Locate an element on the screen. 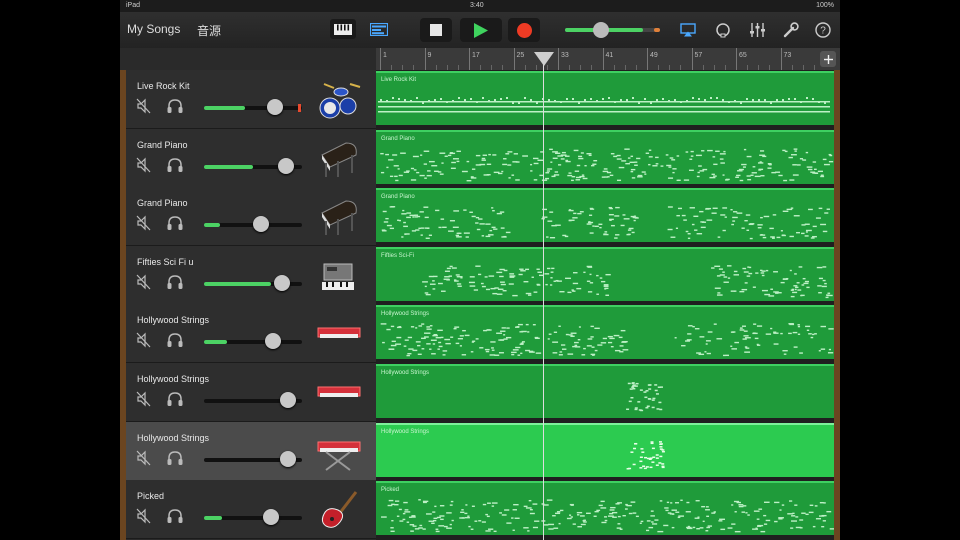 Image resolution: width=960 pixels, height=540 pixels. track-region: Fifties Sci-Fi is located at coordinates (605, 273).